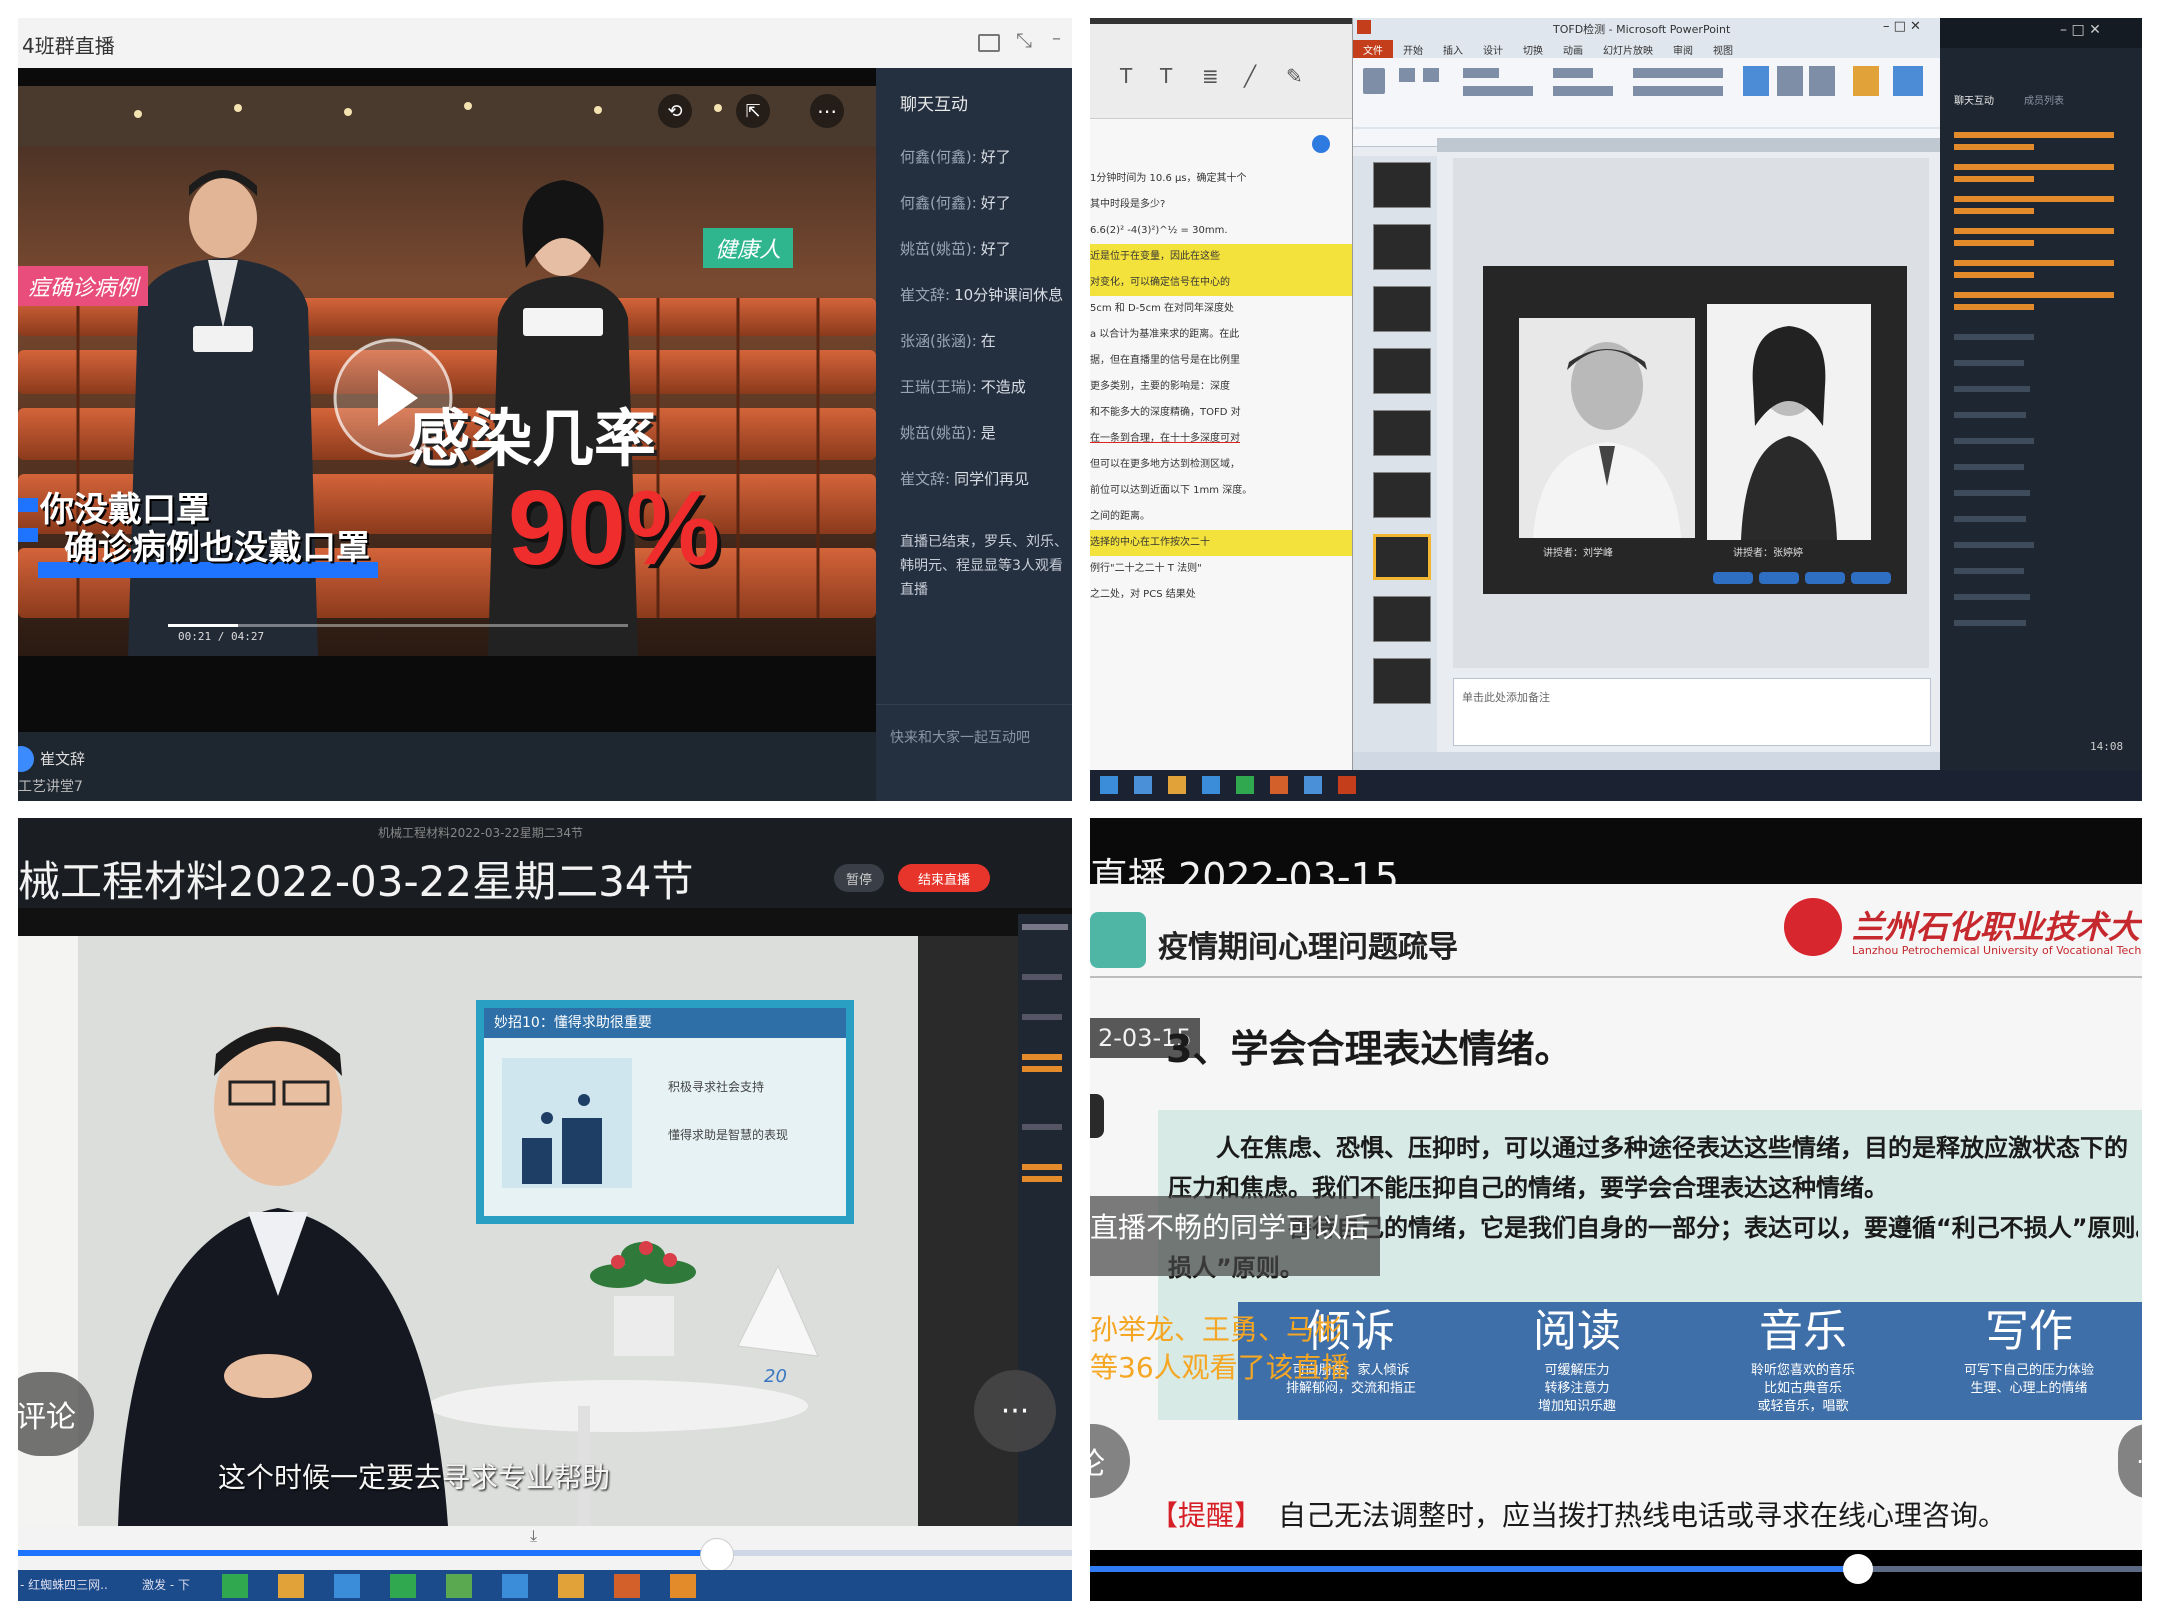 The width and height of the screenshot is (2160, 1620). What do you see at coordinates (2034, 379) in the screenshot?
I see `chat-messages-blurred` at bounding box center [2034, 379].